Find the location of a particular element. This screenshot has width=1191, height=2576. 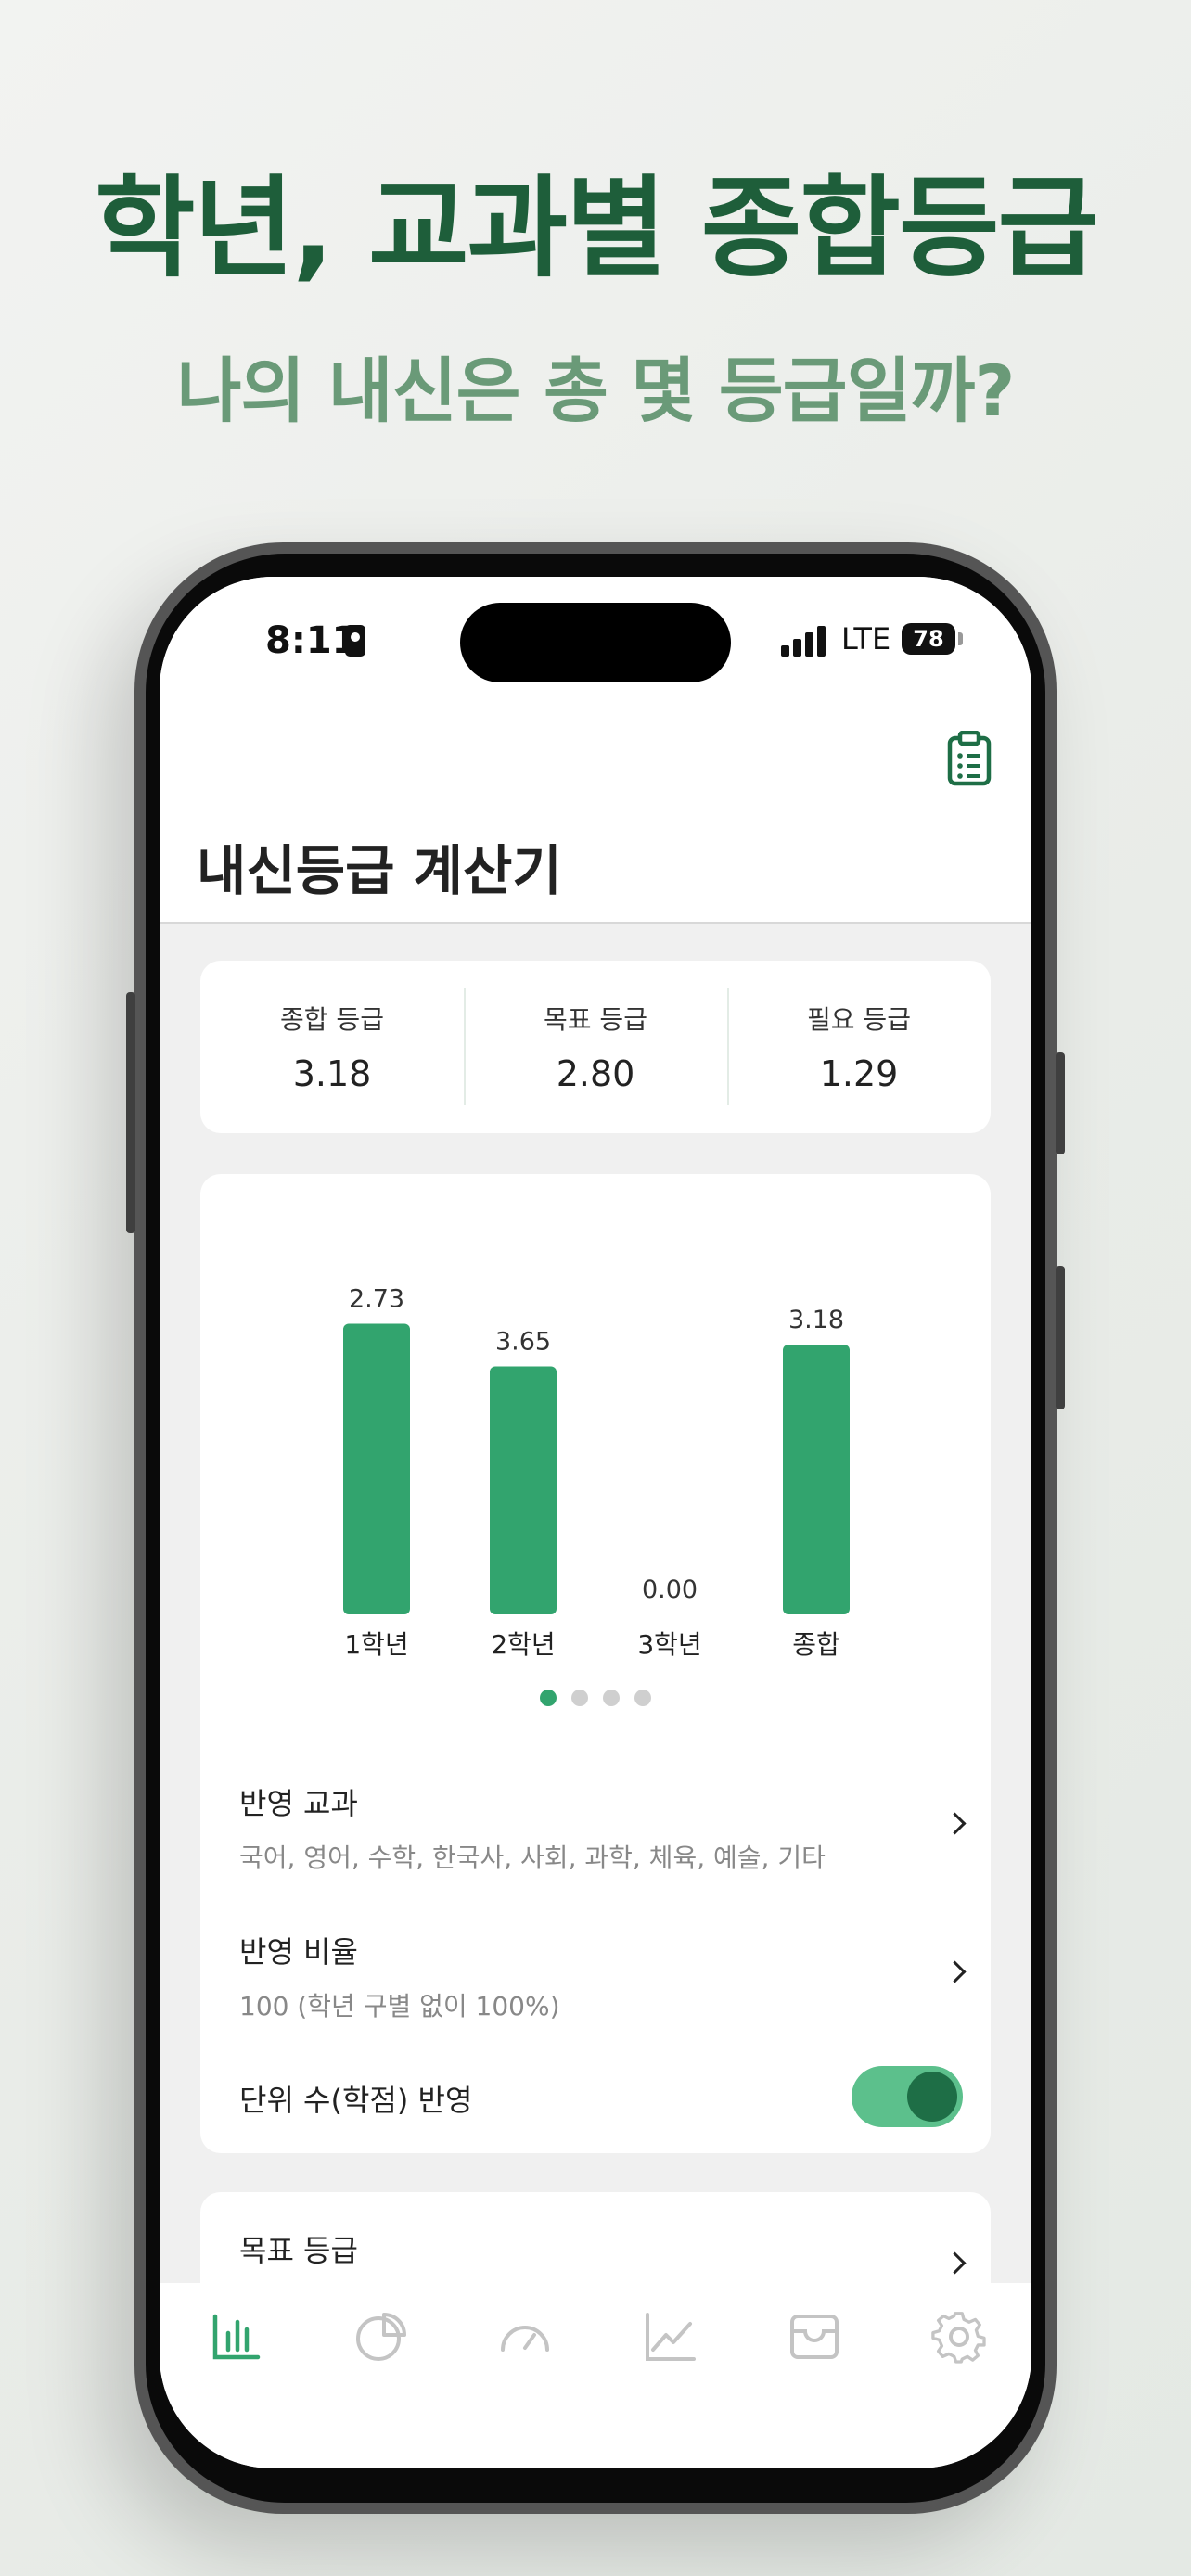

page-indicator is located at coordinates (595, 1700).